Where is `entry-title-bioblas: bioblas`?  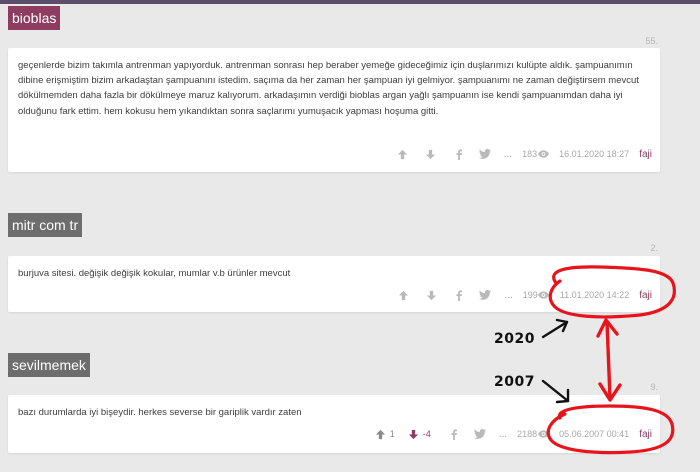
entry-title-bioblas: bioblas is located at coordinates (34, 18).